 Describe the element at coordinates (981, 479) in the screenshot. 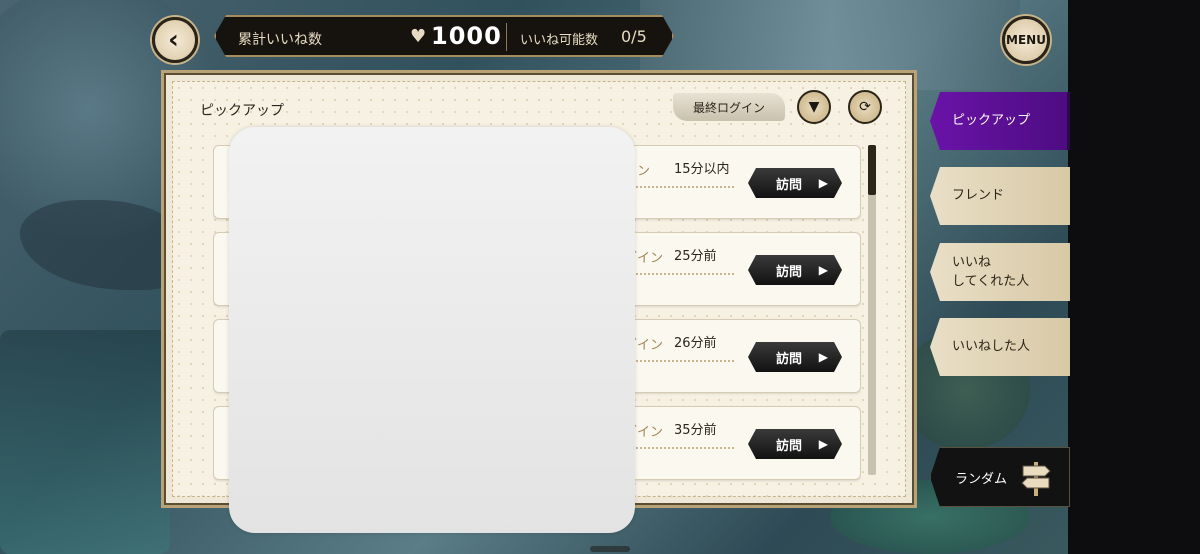

I see `random-label: ランダム` at that location.